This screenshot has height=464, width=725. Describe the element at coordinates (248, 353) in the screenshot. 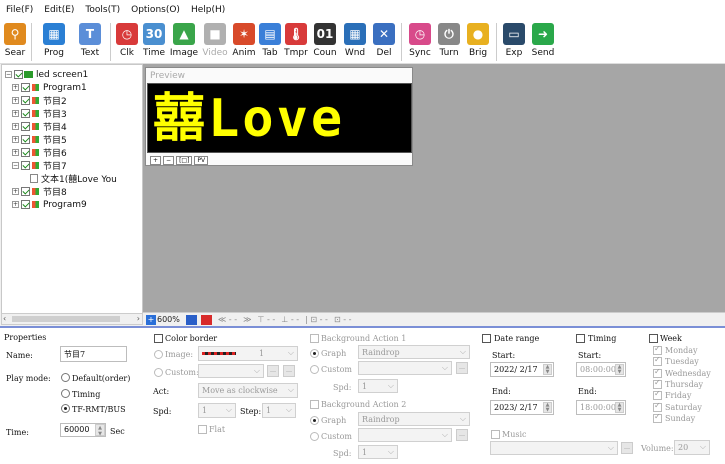

I see `image-dropdown: 1` at that location.